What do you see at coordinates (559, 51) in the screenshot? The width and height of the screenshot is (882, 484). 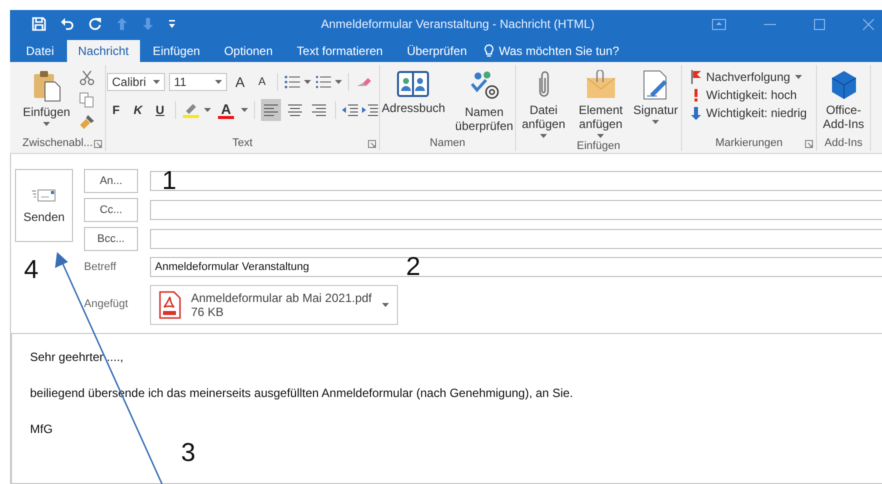 I see `tell-me-field: Was möchten Sie tun?` at bounding box center [559, 51].